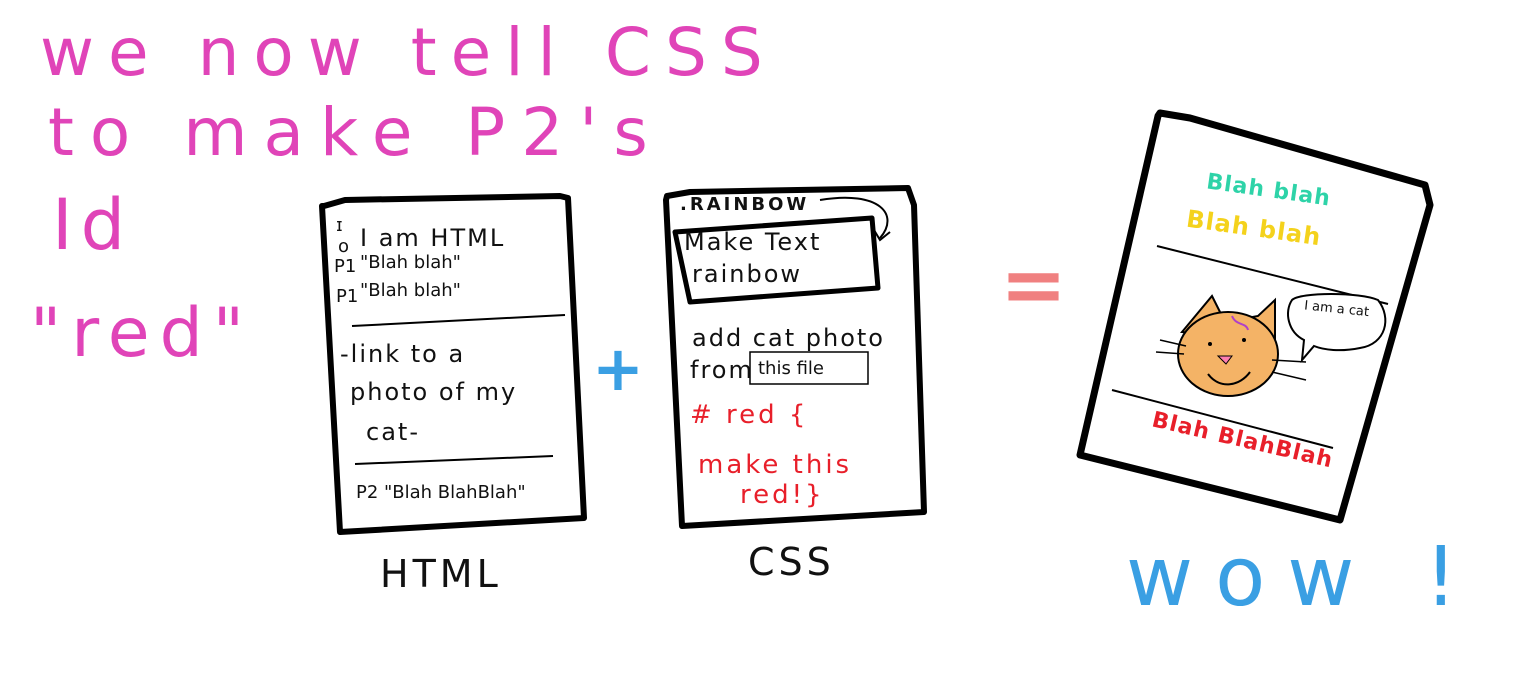 This screenshot has width=1536, height=700. I want to click on equals-sign: =, so click(1034, 284).